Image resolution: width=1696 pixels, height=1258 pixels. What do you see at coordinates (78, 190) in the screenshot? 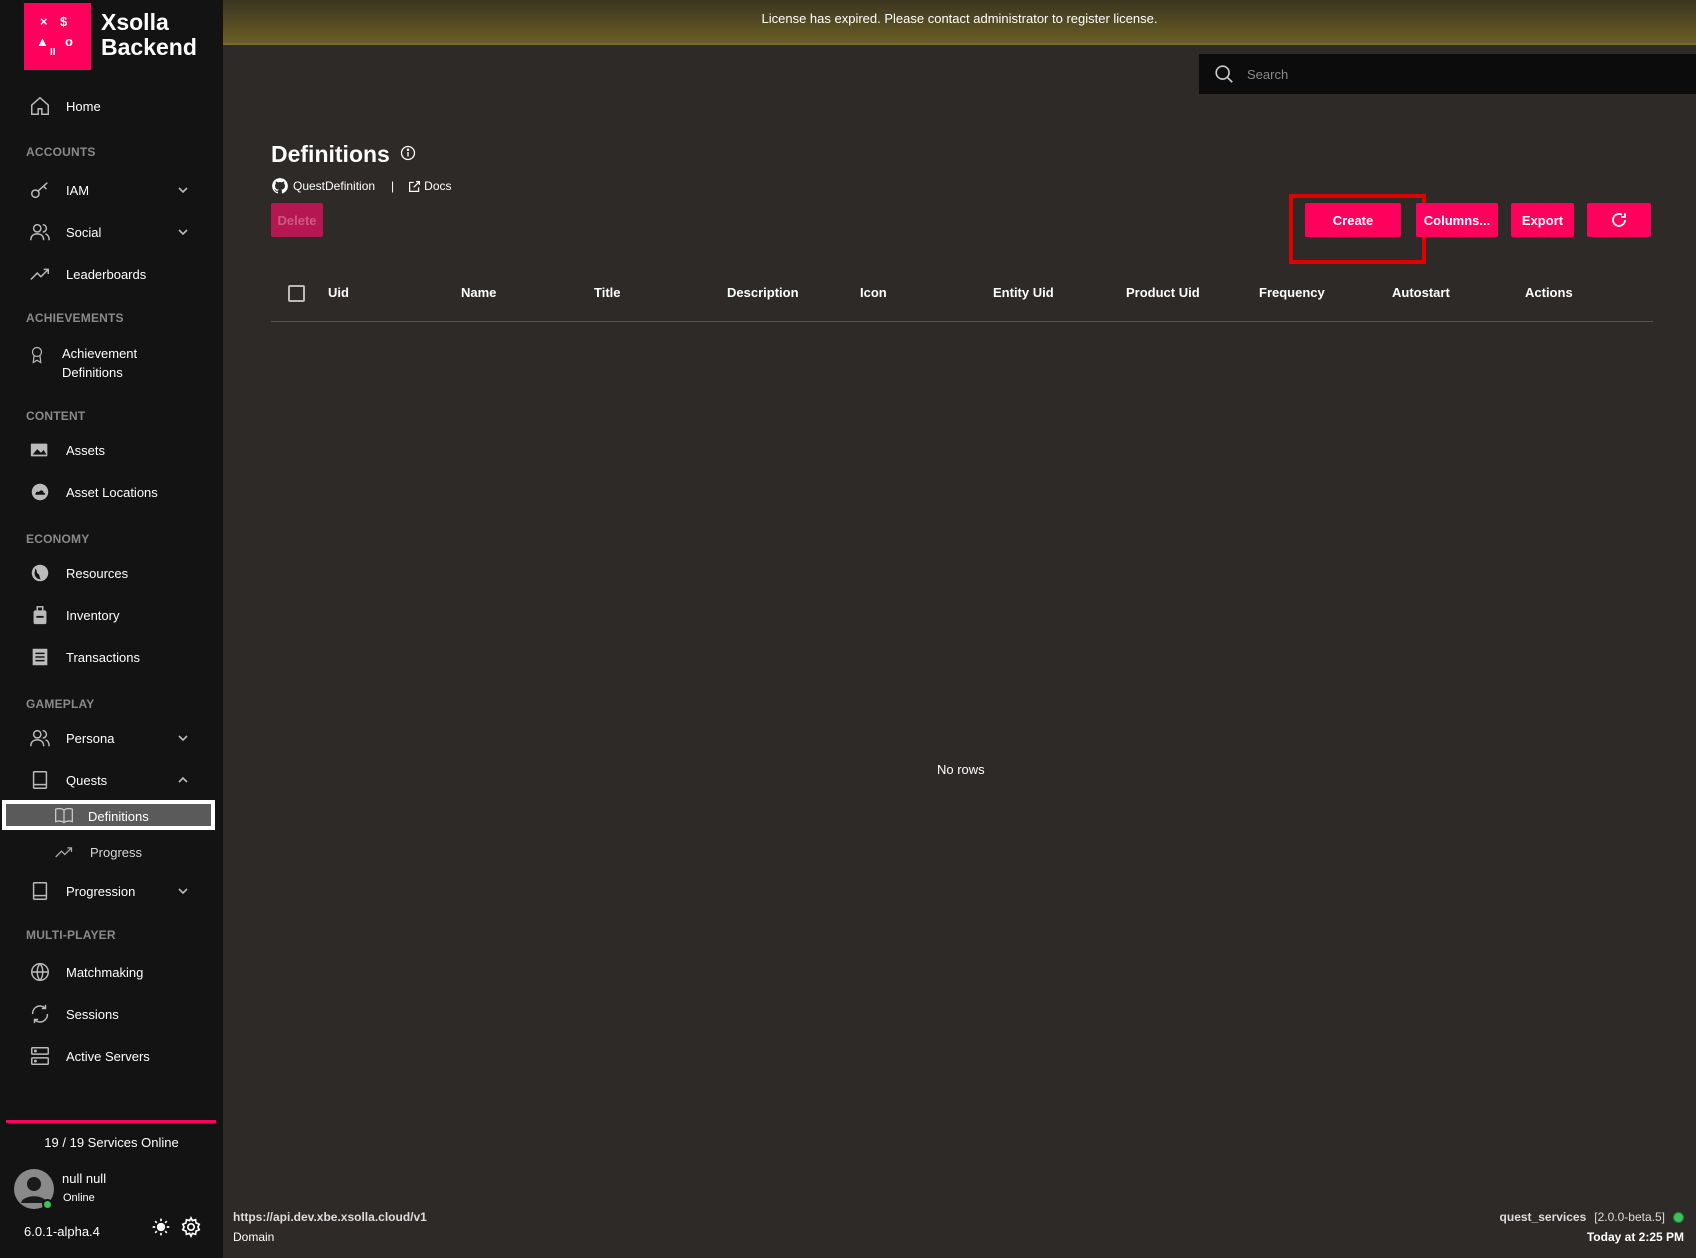
I see `sidebar-item-label: IAM` at bounding box center [78, 190].